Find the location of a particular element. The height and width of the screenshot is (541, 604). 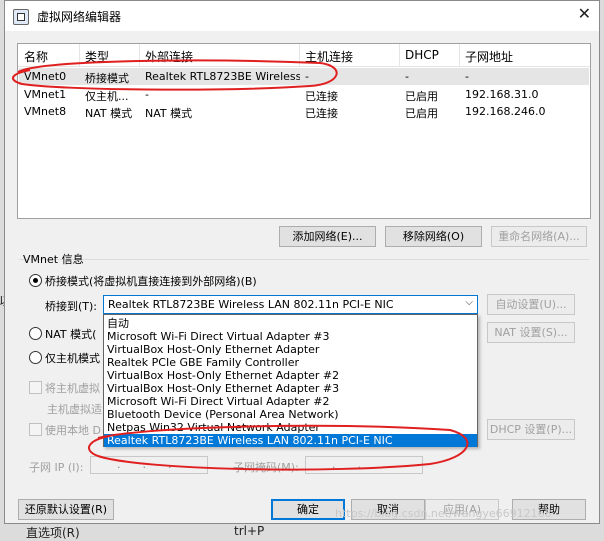

dropdown-option: Realtek PCIe GBE Family Controller is located at coordinates (290, 362).